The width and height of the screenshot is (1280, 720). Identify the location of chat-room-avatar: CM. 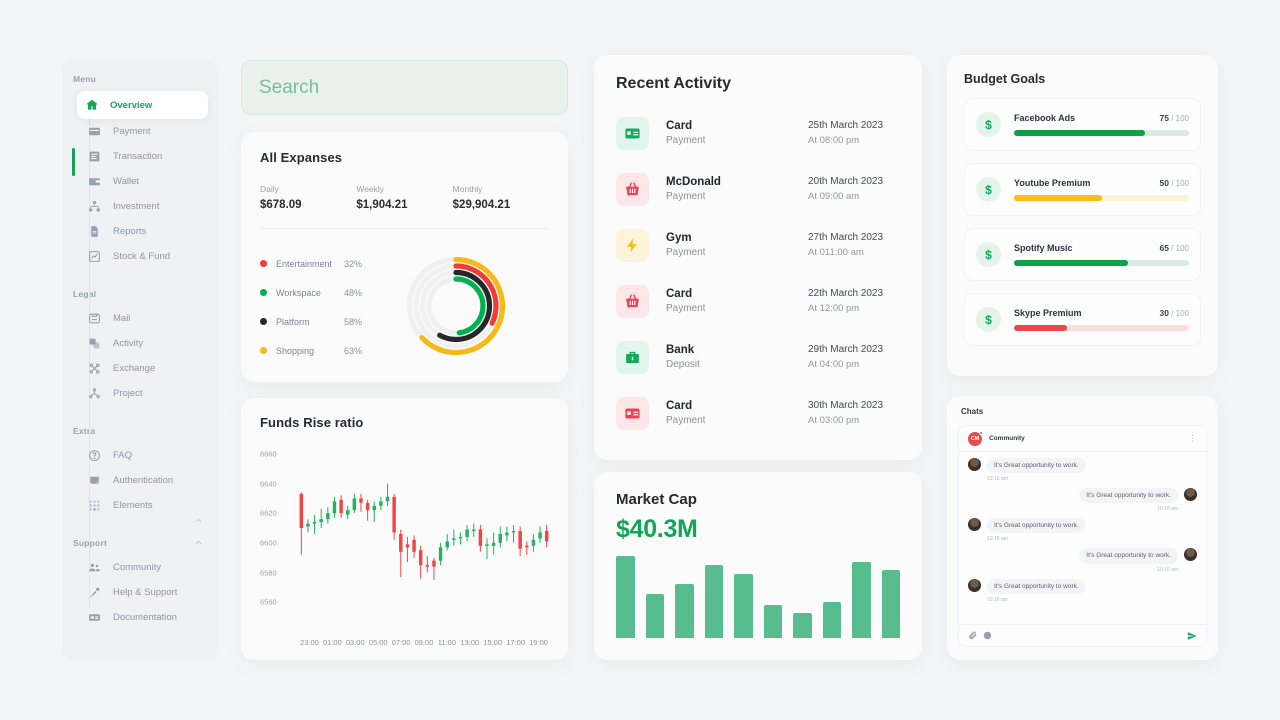
(975, 438).